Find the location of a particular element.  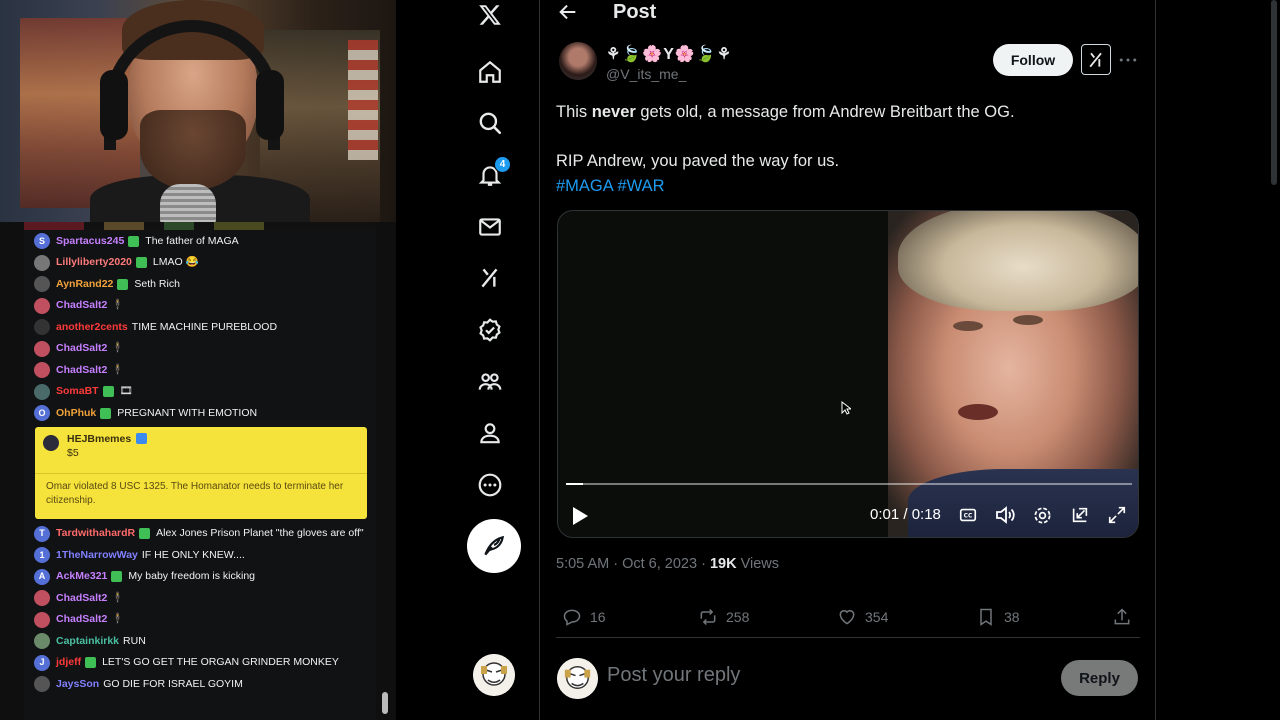

chat-username: JaysSon is located at coordinates (77, 684).